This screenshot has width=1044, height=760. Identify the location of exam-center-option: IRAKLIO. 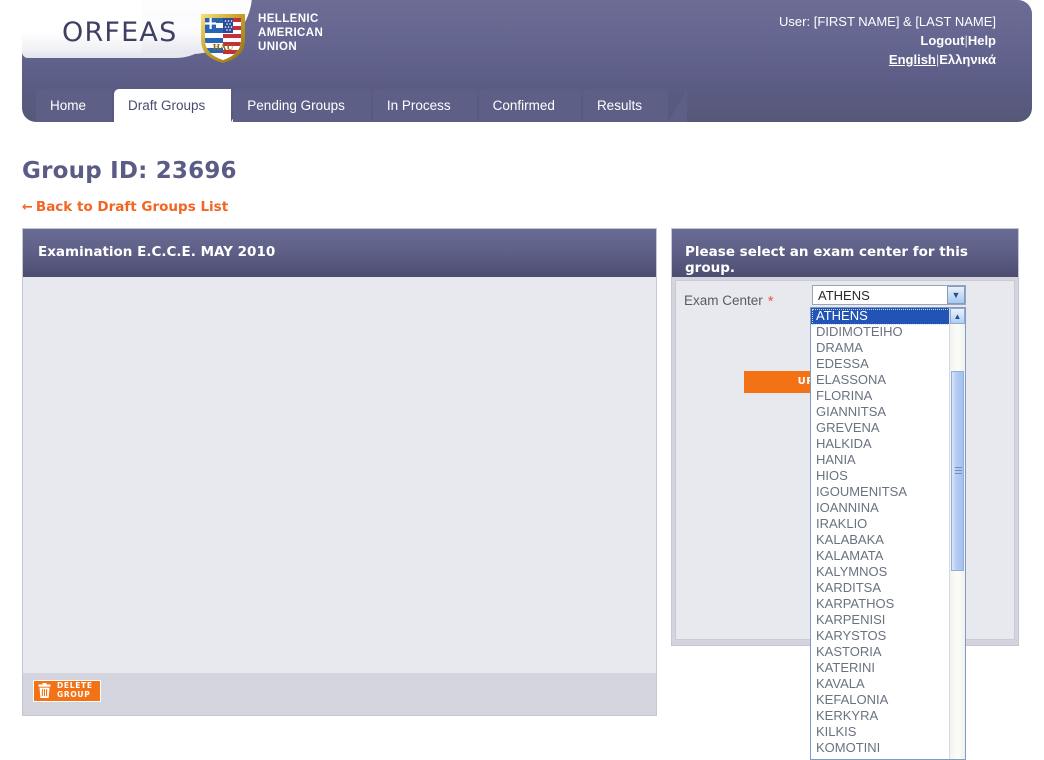
(881, 524).